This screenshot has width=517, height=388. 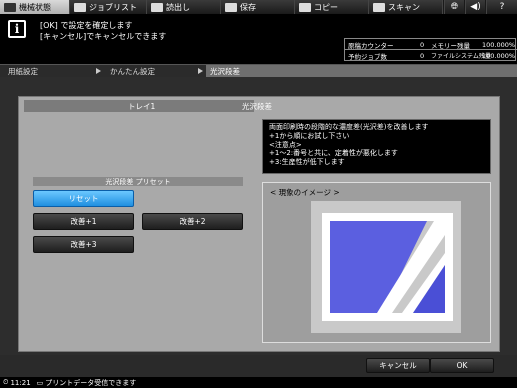 I want to click on globe-icon: 🌐︎, so click(x=454, y=7).